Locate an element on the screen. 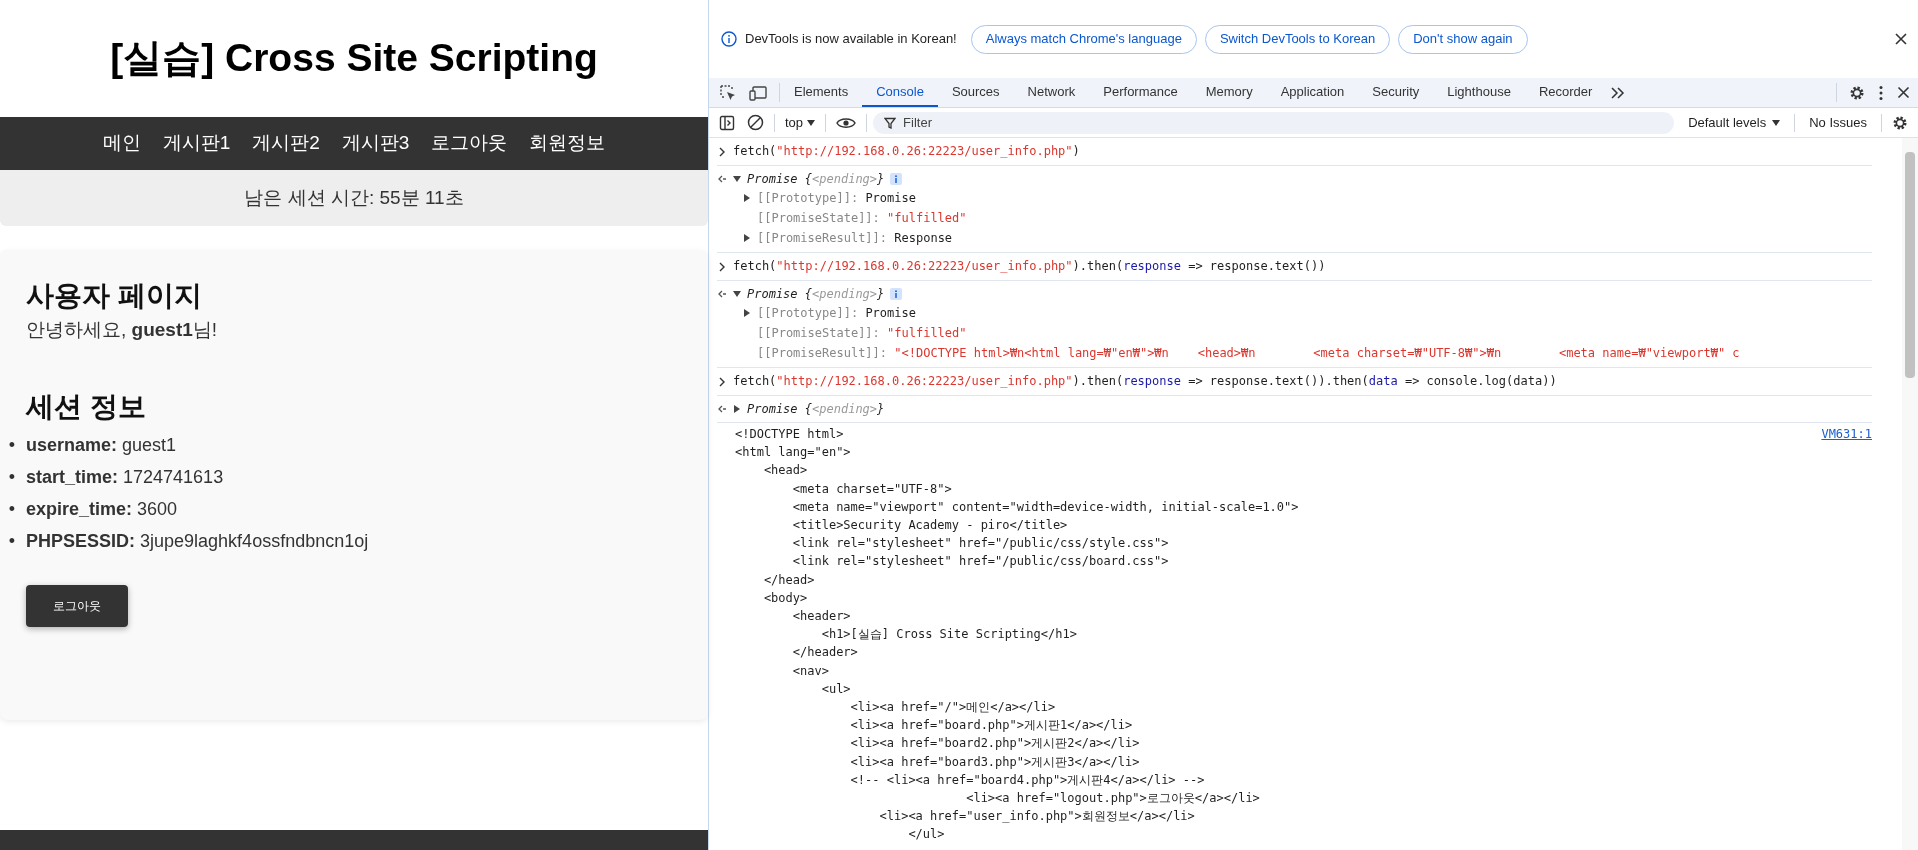  devtools-tab: Recorder is located at coordinates (1565, 92).